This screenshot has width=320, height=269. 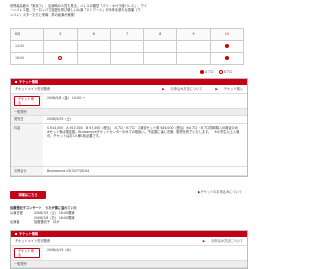 I want to click on calendar-time: 18:00, so click(x=27, y=58).